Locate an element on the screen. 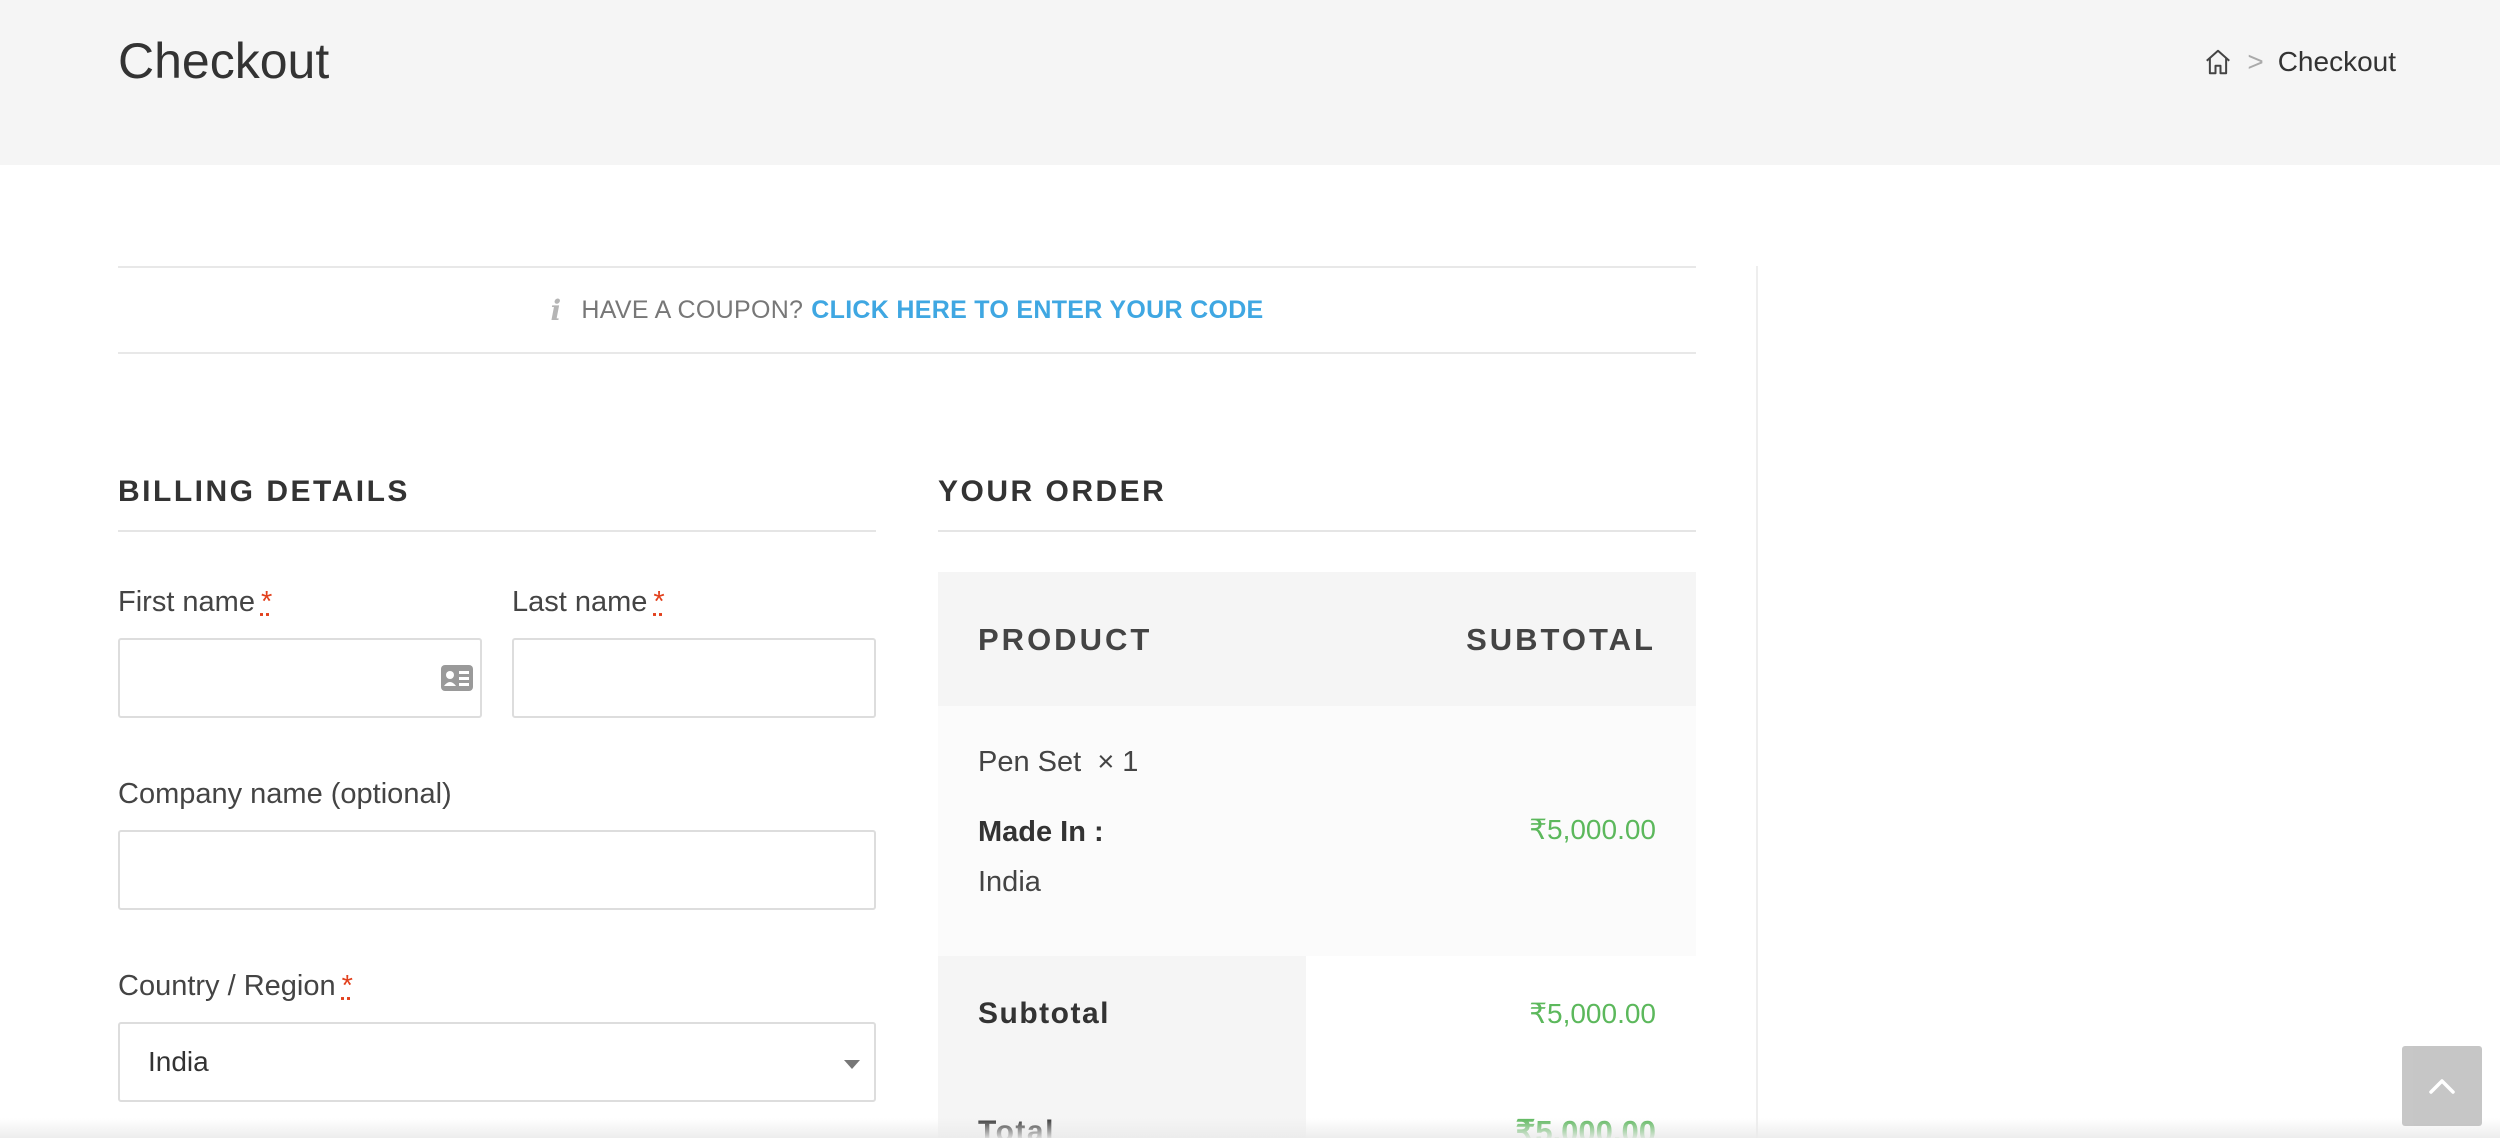  last-name-label: Last name * is located at coordinates (588, 602).